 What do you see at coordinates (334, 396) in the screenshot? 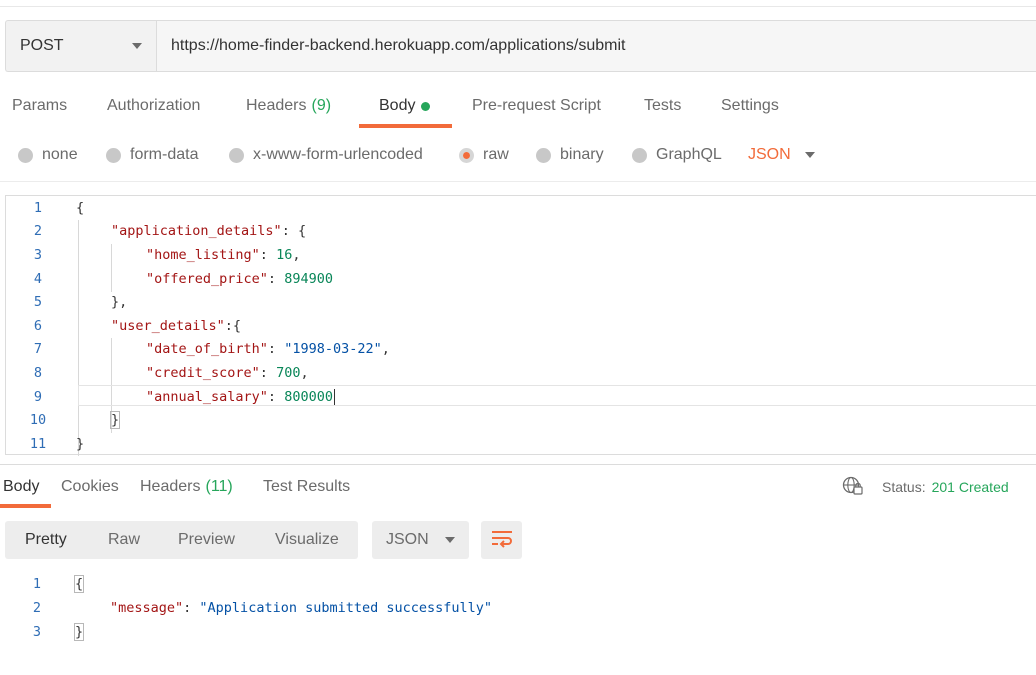
I see `text-cursor` at bounding box center [334, 396].